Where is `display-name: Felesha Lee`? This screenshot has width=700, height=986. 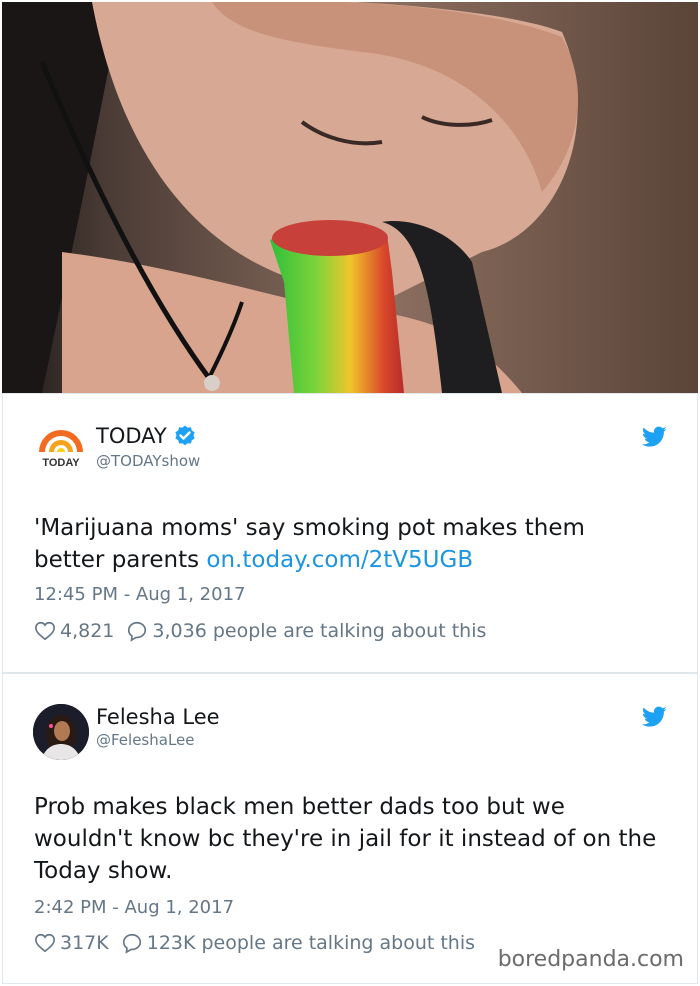 display-name: Felesha Lee is located at coordinates (158, 717).